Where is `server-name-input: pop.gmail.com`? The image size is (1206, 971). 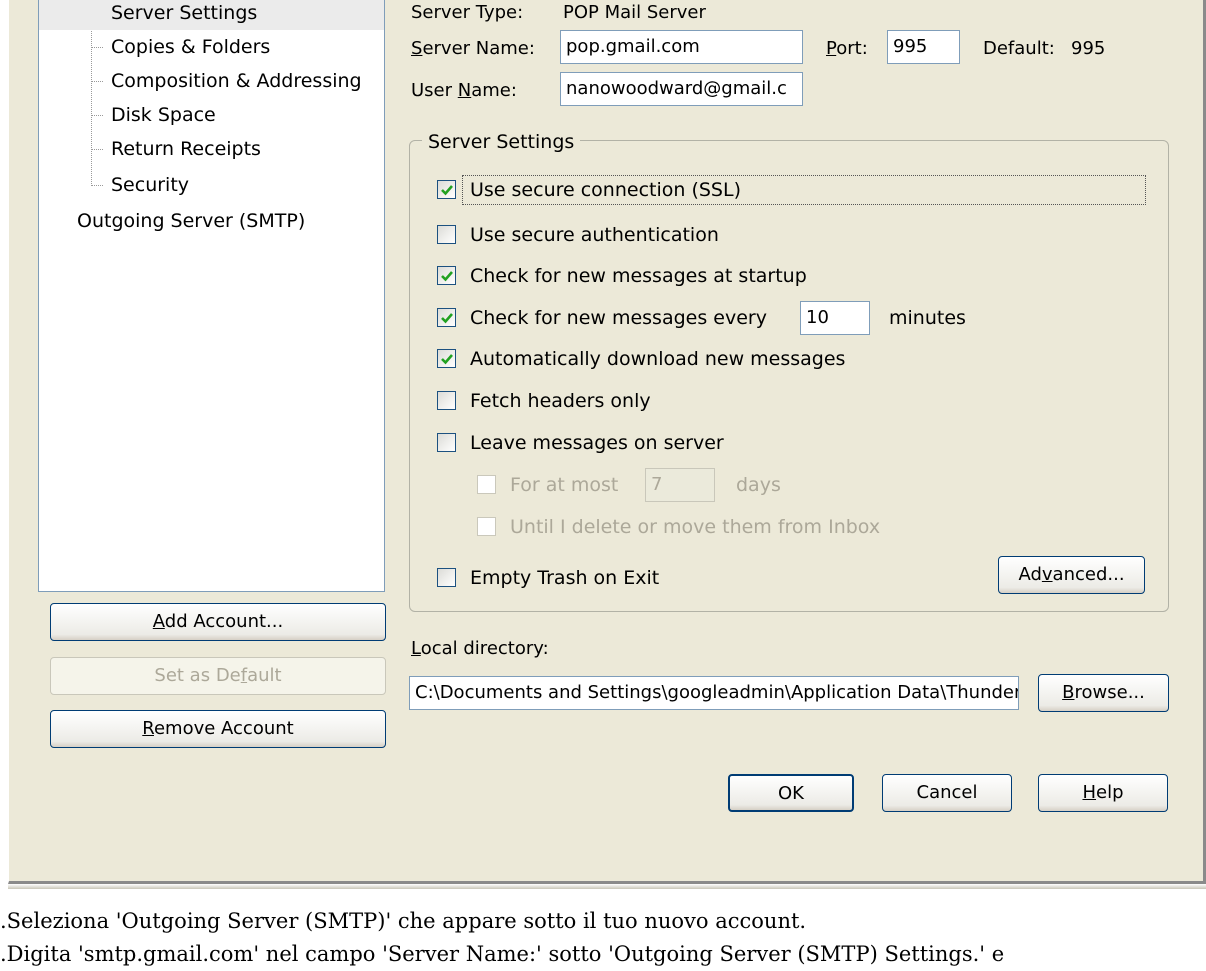 server-name-input: pop.gmail.com is located at coordinates (681, 47).